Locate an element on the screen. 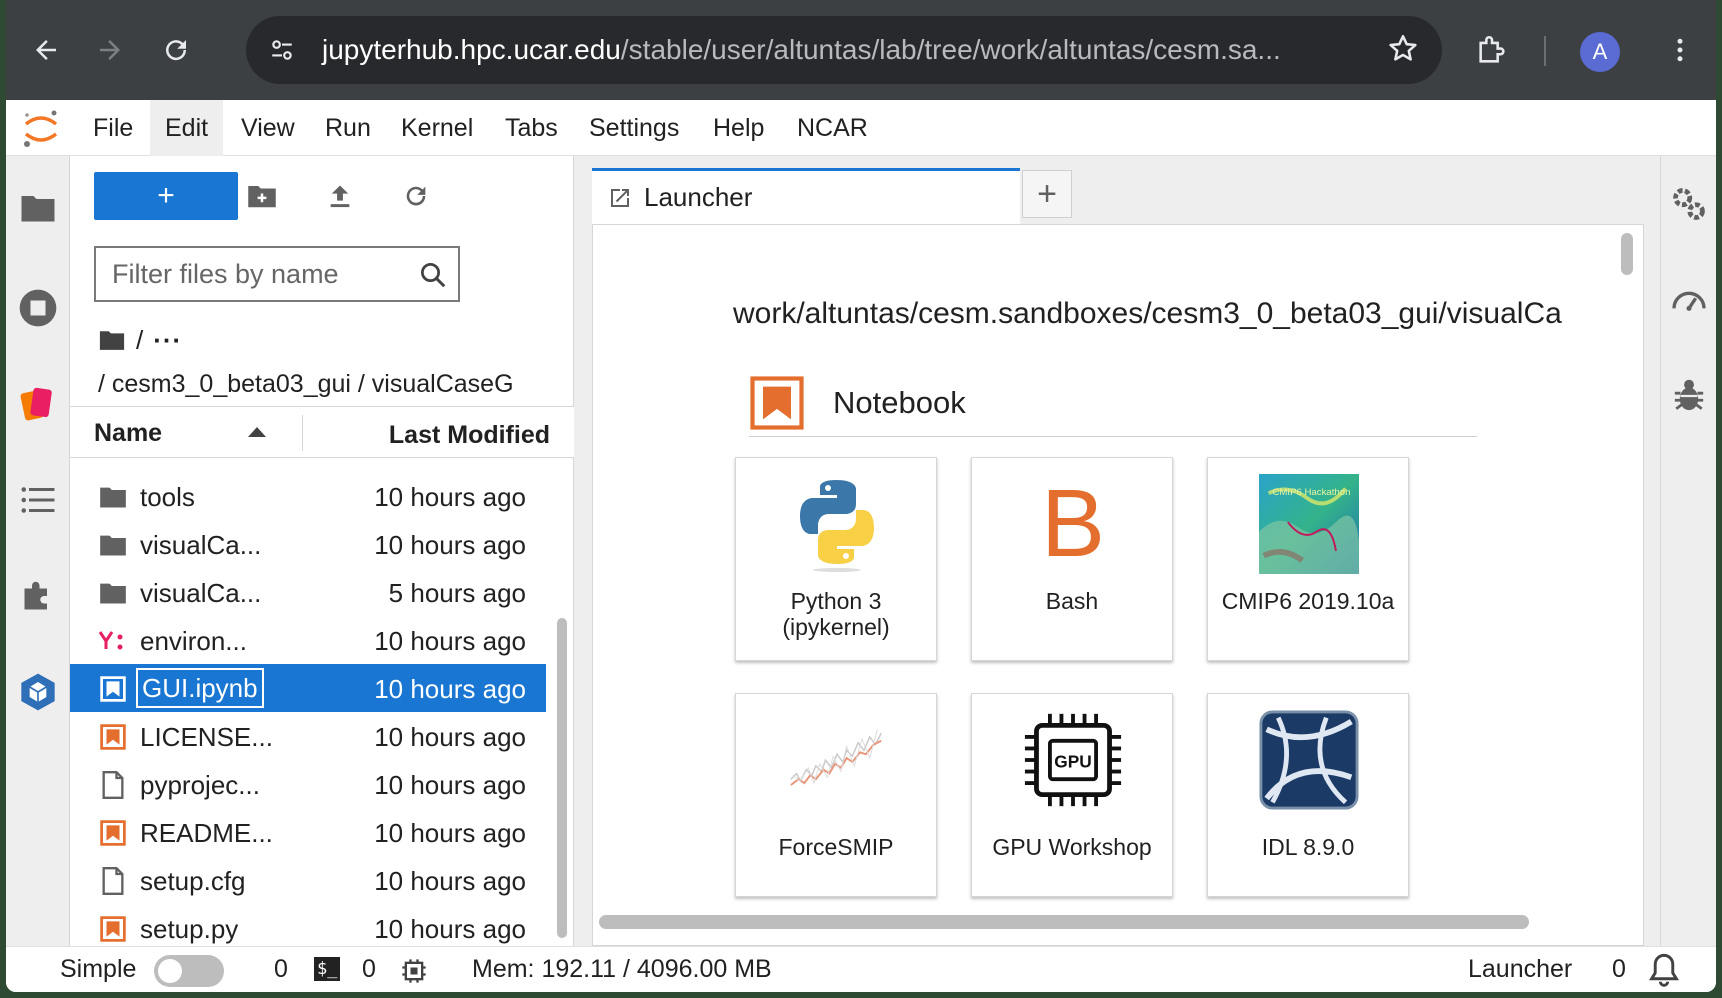  file-row-selected: GUI.ipynb 10 hours ago is located at coordinates (308, 688).